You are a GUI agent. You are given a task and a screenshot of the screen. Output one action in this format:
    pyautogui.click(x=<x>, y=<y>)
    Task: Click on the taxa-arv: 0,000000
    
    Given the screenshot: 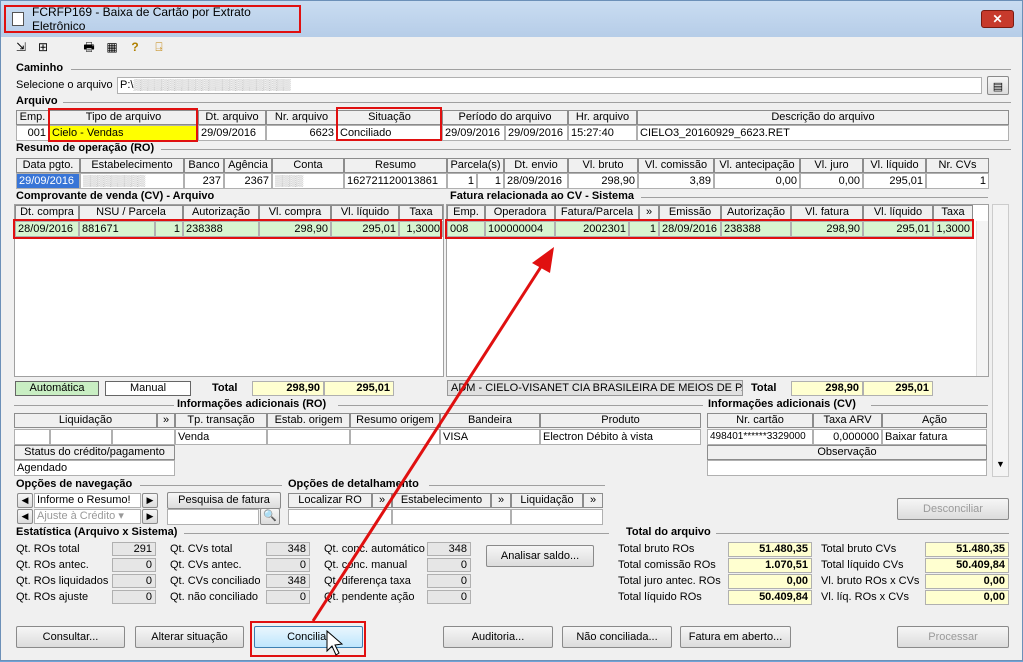 What is the action you would take?
    pyautogui.click(x=847, y=437)
    